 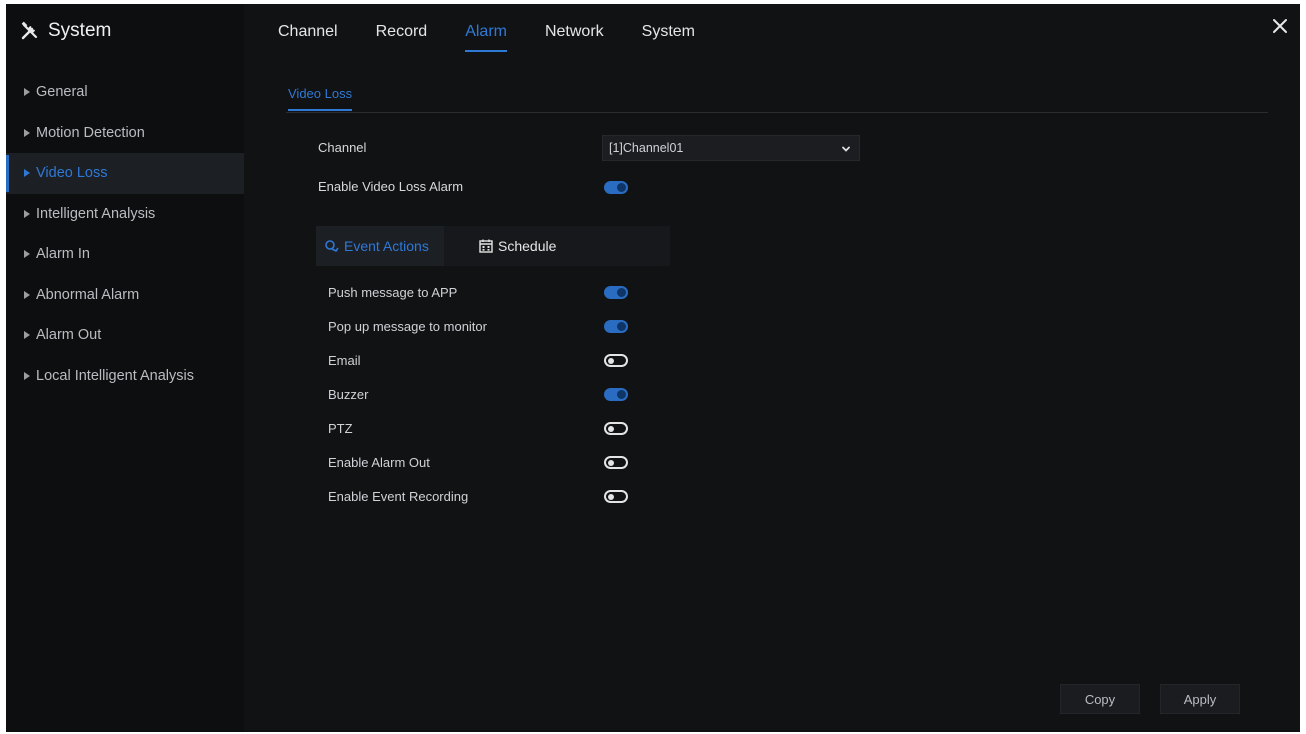 What do you see at coordinates (846, 149) in the screenshot?
I see `chevron-down-icon` at bounding box center [846, 149].